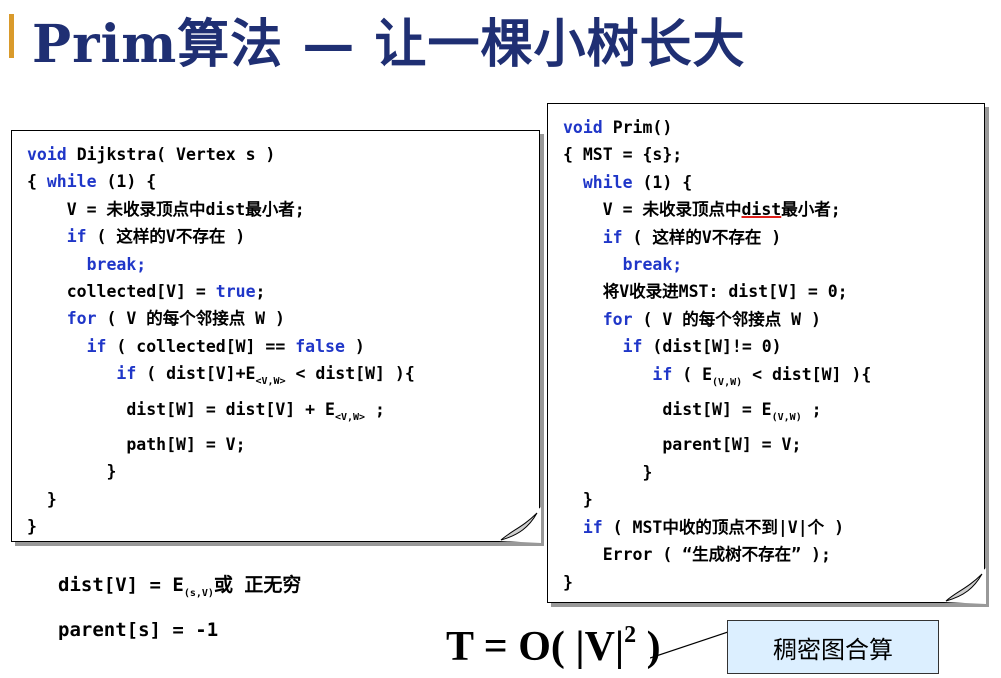 This screenshot has width=1001, height=678. Describe the element at coordinates (689, 645) in the screenshot. I see `callout-connector-line` at that location.